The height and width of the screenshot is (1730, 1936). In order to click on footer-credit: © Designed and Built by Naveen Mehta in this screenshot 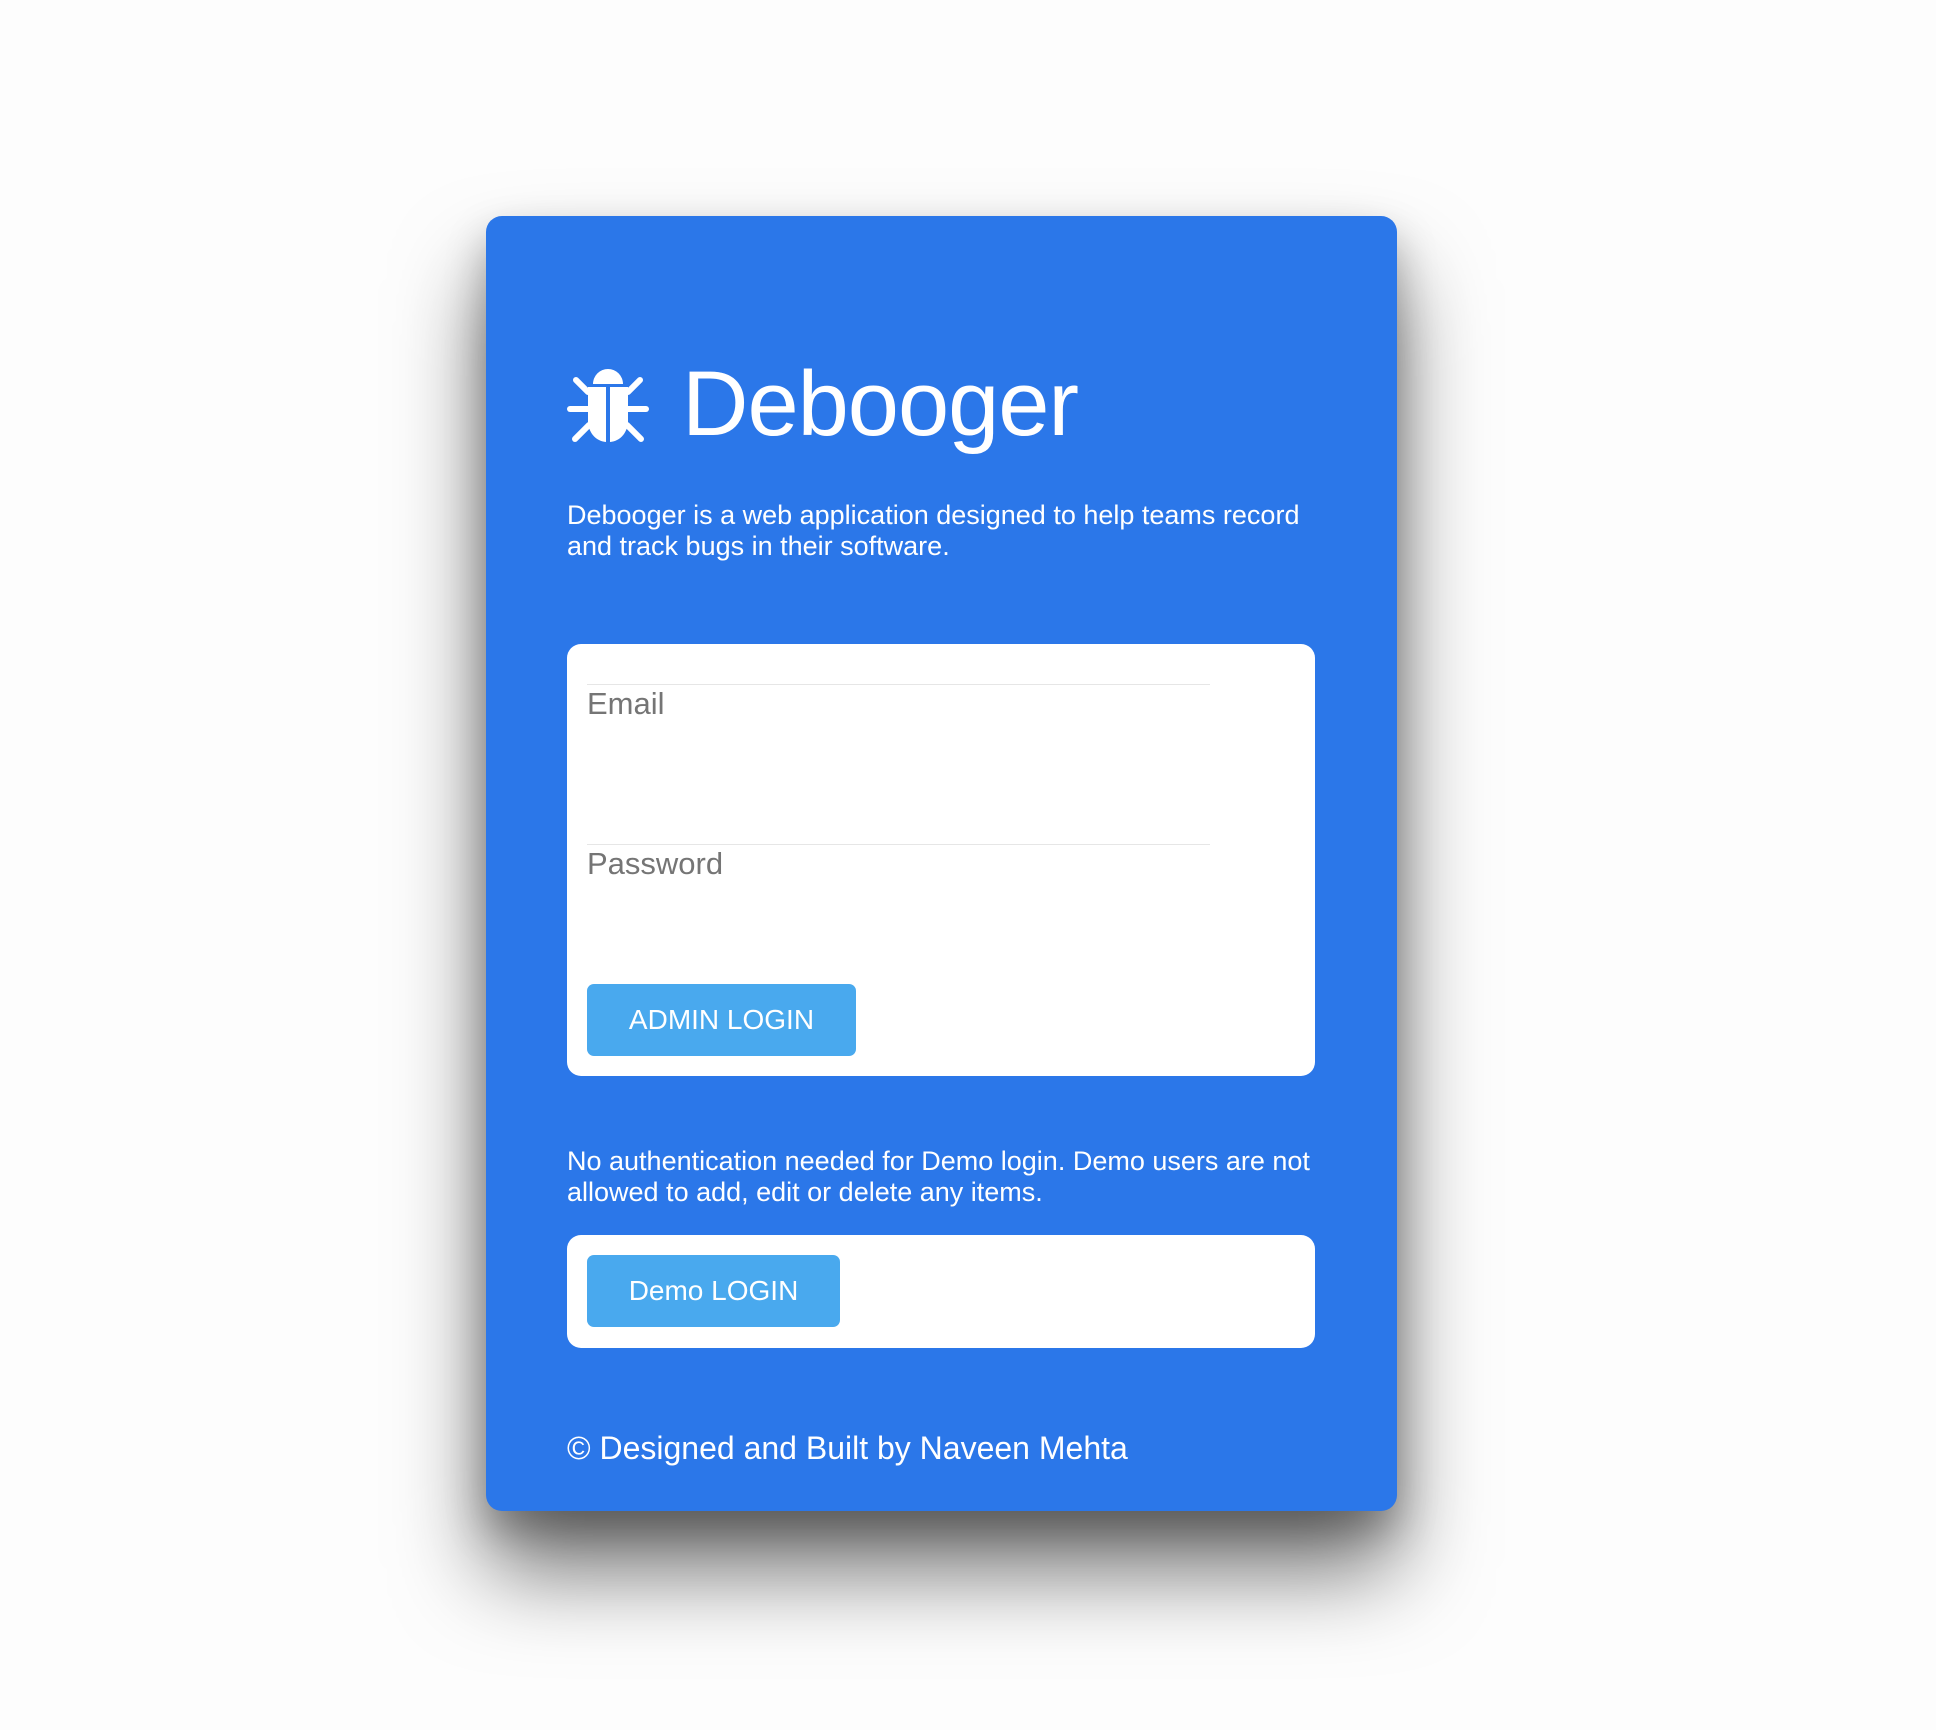, I will do `click(847, 1448)`.